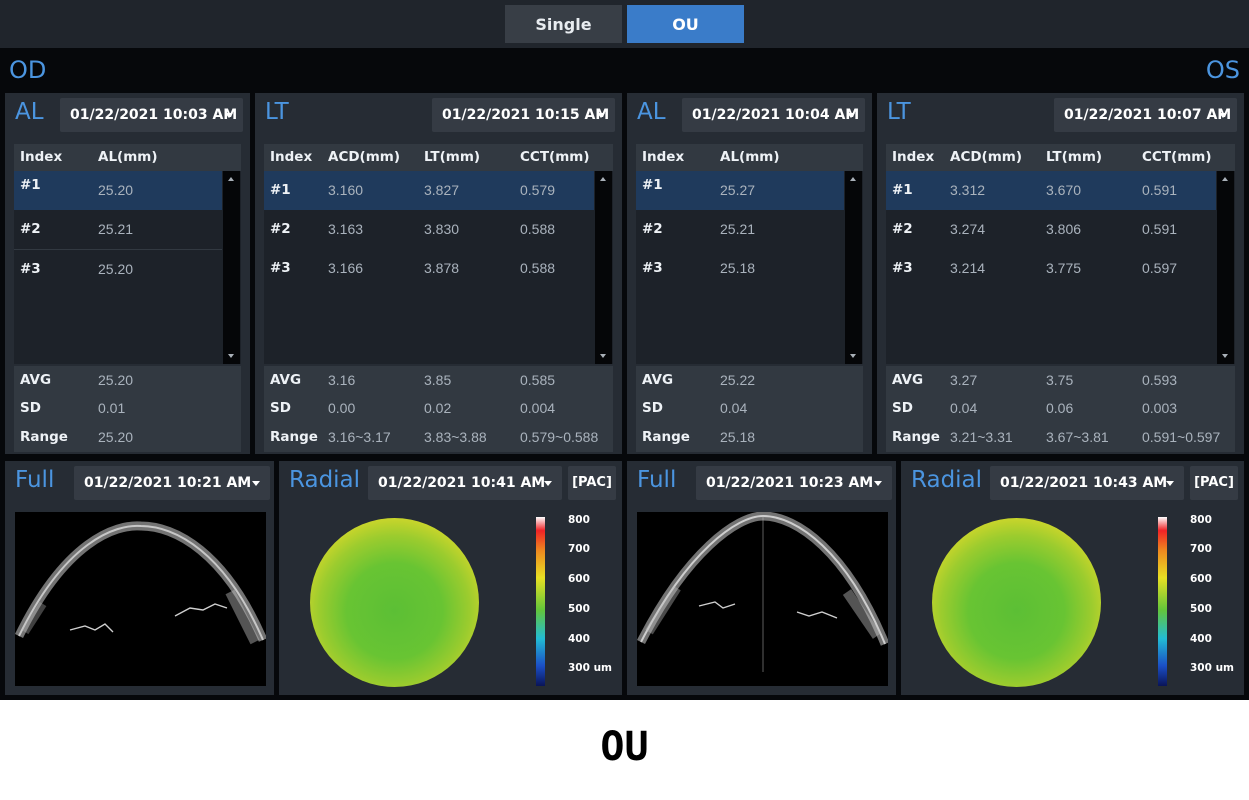 Image resolution: width=1249 pixels, height=800 pixels. Describe the element at coordinates (35, 480) in the screenshot. I see `od-full-title: Full` at that location.